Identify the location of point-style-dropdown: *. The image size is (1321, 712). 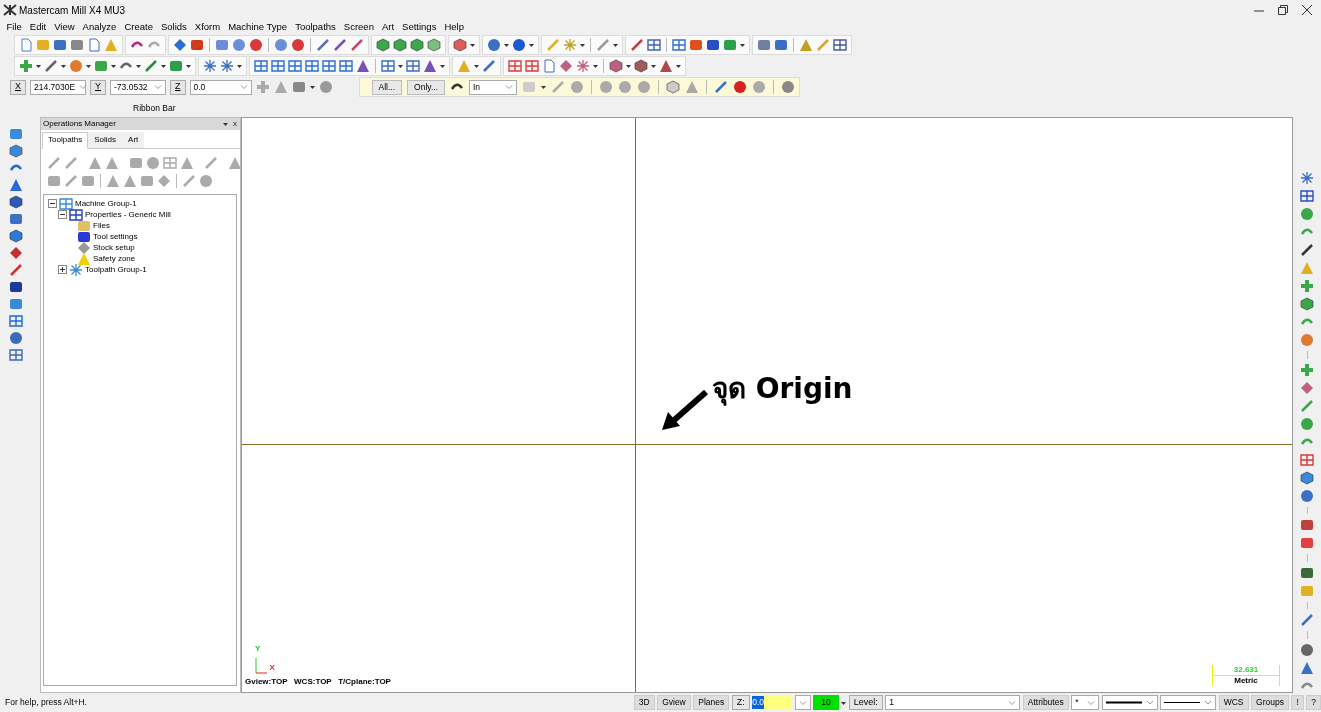
(1085, 702).